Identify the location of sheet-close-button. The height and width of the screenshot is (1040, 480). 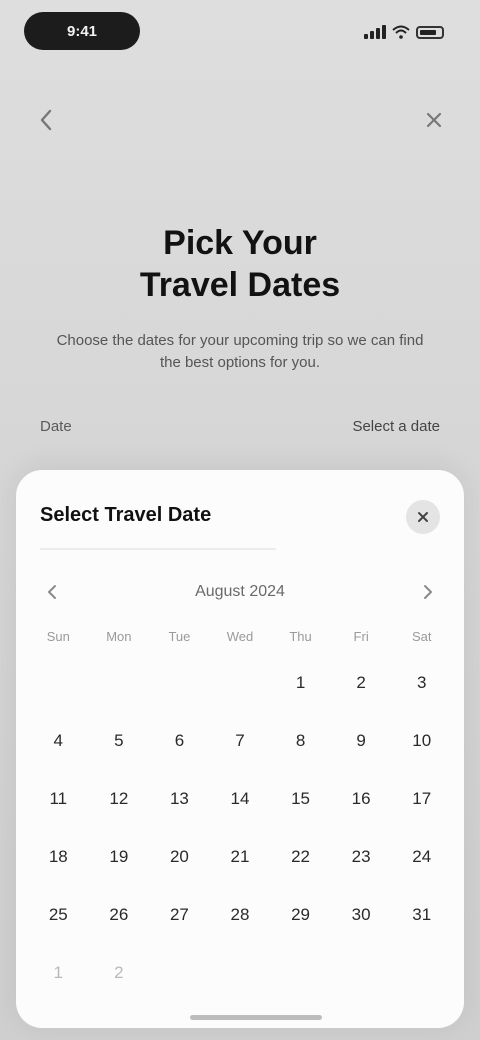
(423, 517).